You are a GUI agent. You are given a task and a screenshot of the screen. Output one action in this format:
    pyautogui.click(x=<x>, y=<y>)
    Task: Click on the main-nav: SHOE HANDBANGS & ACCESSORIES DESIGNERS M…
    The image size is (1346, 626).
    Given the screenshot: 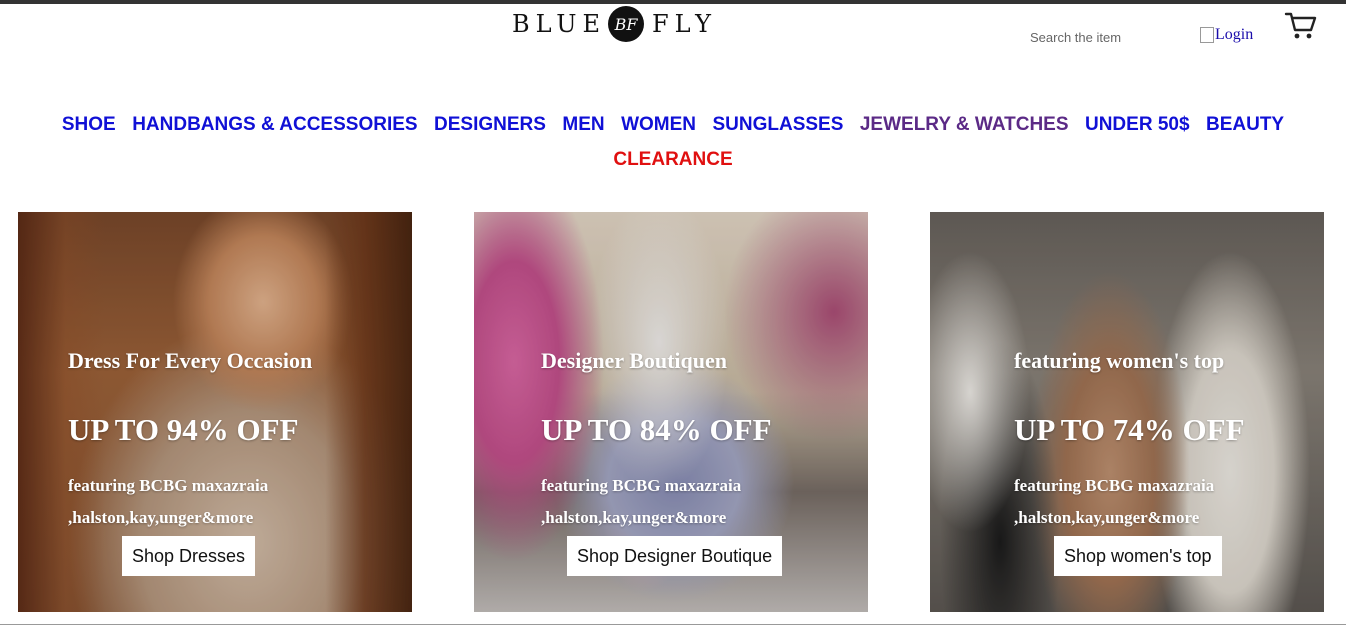 What is the action you would take?
    pyautogui.click(x=673, y=143)
    